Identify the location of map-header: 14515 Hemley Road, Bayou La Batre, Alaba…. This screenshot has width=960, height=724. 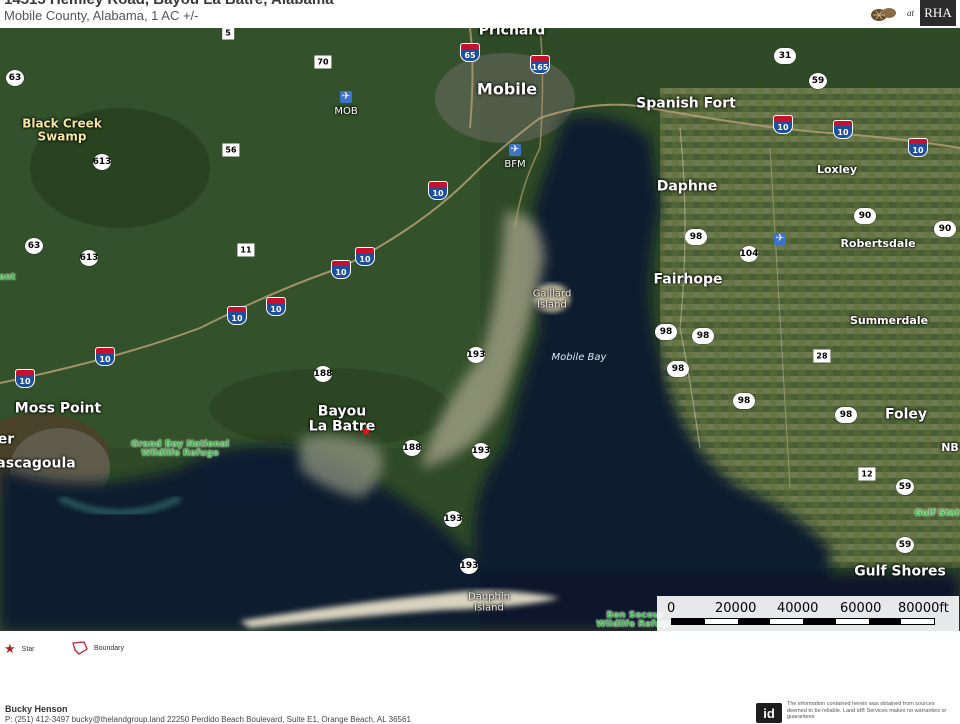
(480, 14).